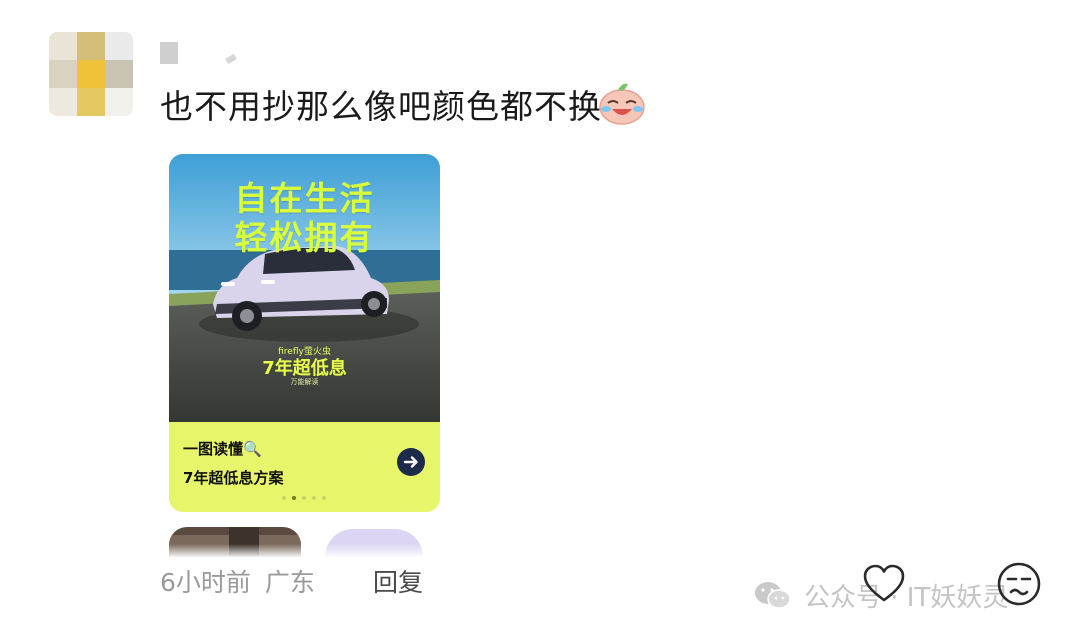  I want to click on ad-line-1: 一图读懂🔍, so click(222, 448).